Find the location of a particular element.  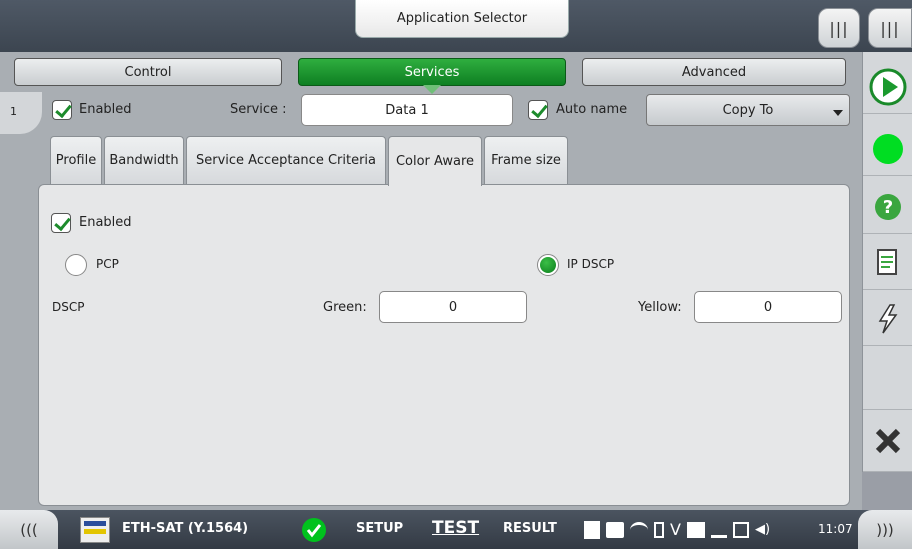

check-status-icon is located at coordinates (314, 530).